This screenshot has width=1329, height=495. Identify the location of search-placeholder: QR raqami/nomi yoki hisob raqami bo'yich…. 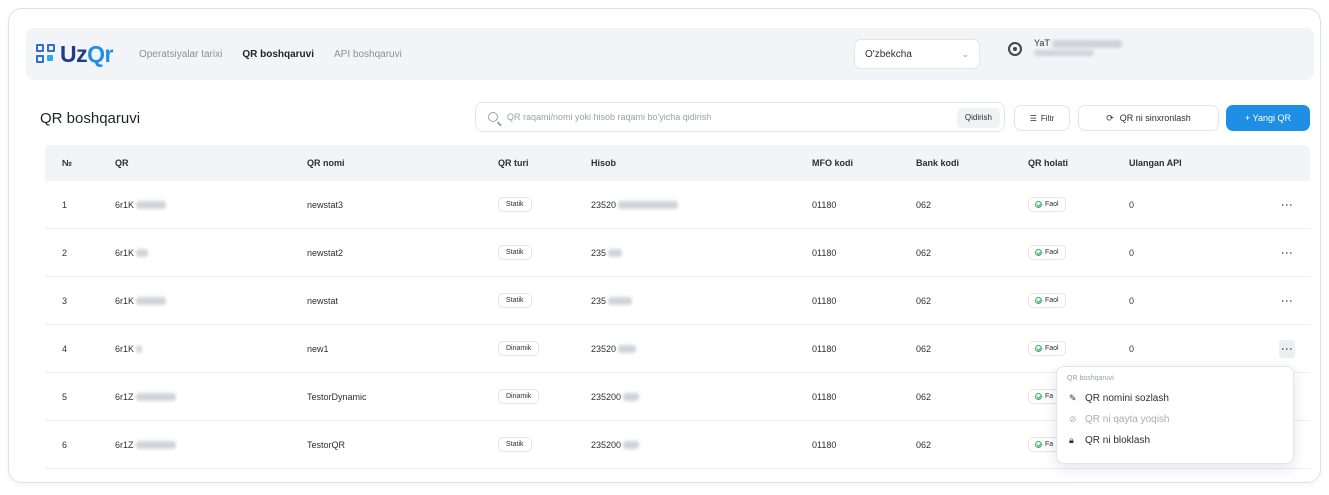
(609, 117).